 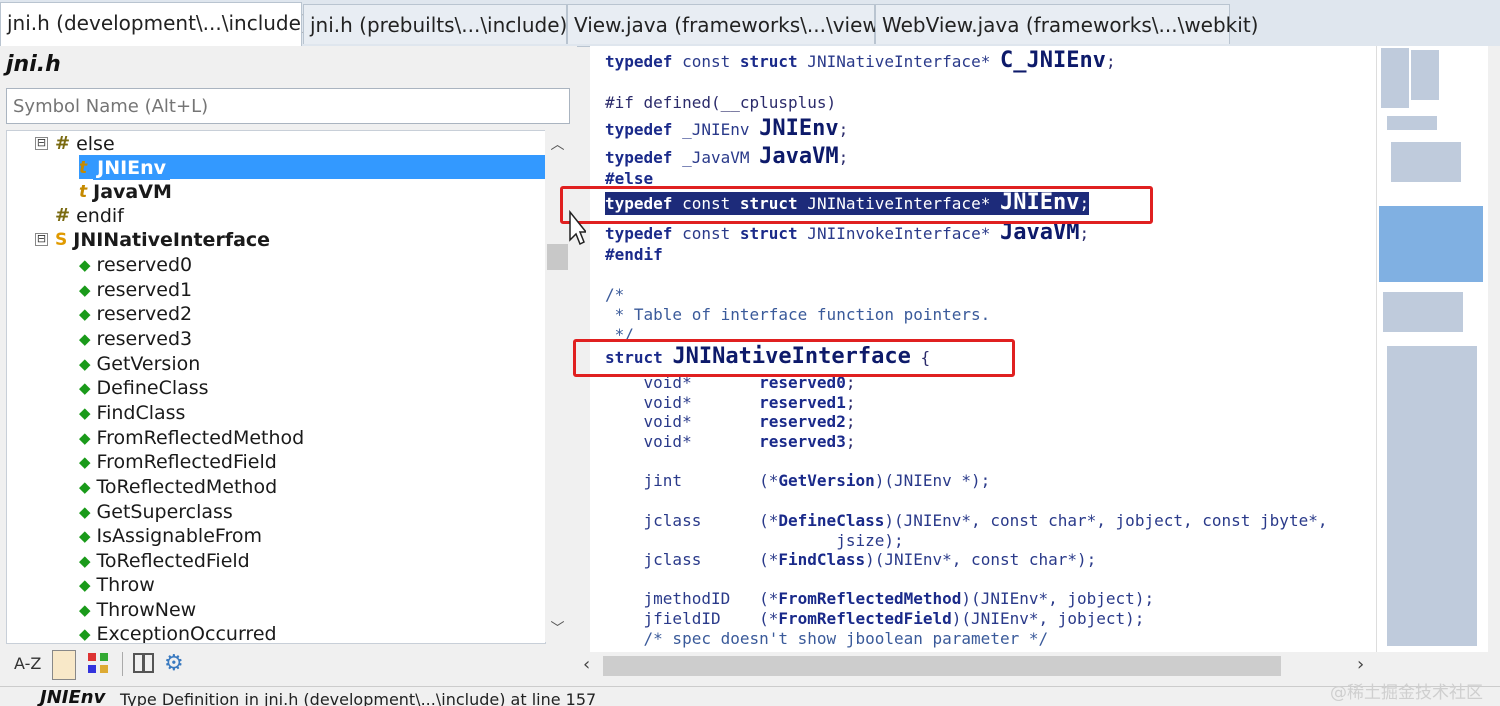 I want to click on code-line: jint (*GetVersion)(JNIEnv *);, so click(x=798, y=481).